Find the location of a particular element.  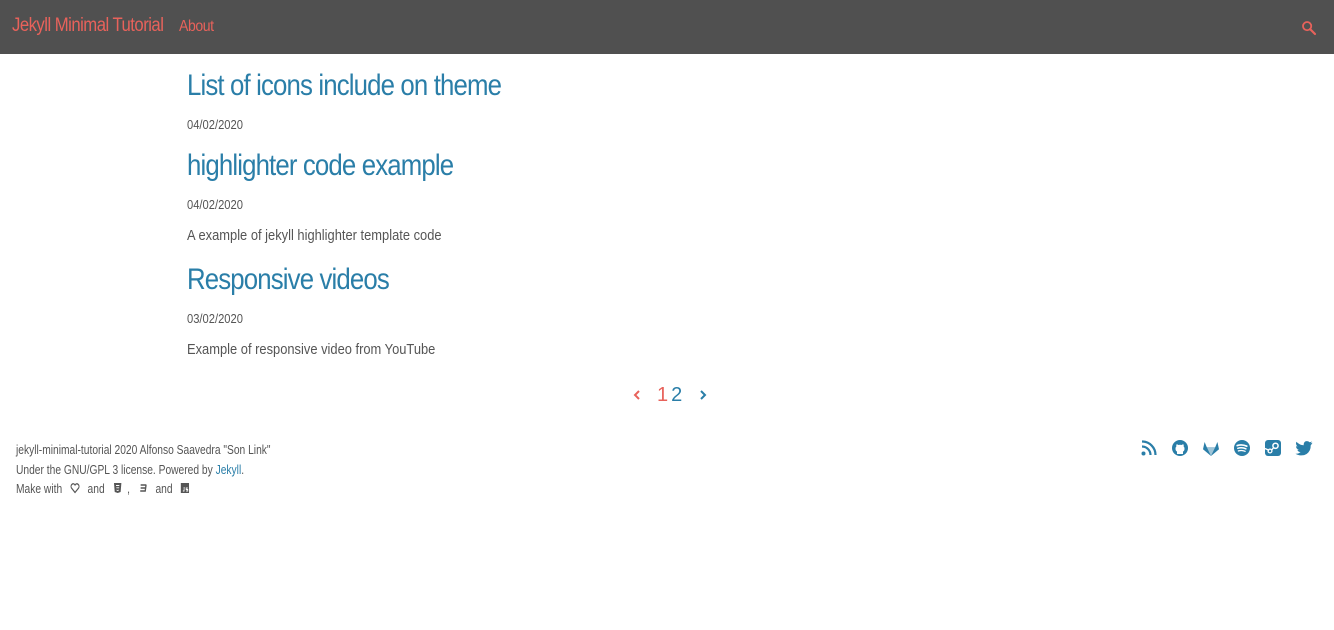

twitter-icon is located at coordinates (1304, 448).